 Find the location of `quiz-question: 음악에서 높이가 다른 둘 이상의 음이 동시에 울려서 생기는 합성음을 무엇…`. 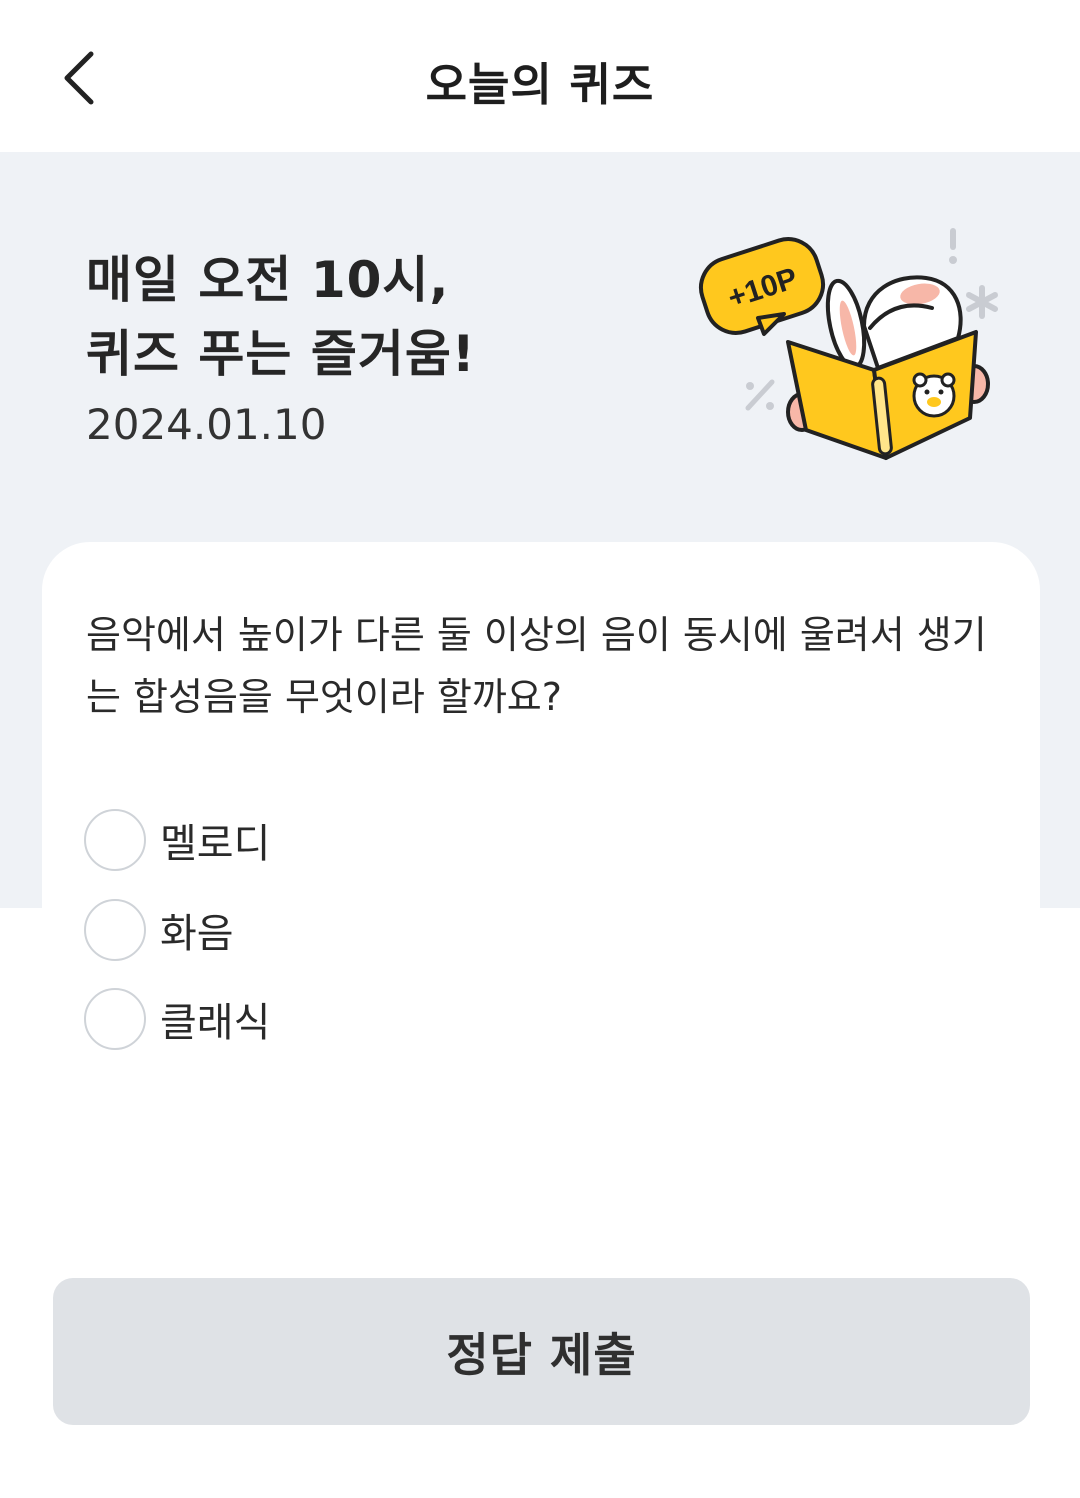

quiz-question: 음악에서 높이가 다른 둘 이상의 음이 동시에 울려서 생기는 합성음을 무엇… is located at coordinates (536, 666).